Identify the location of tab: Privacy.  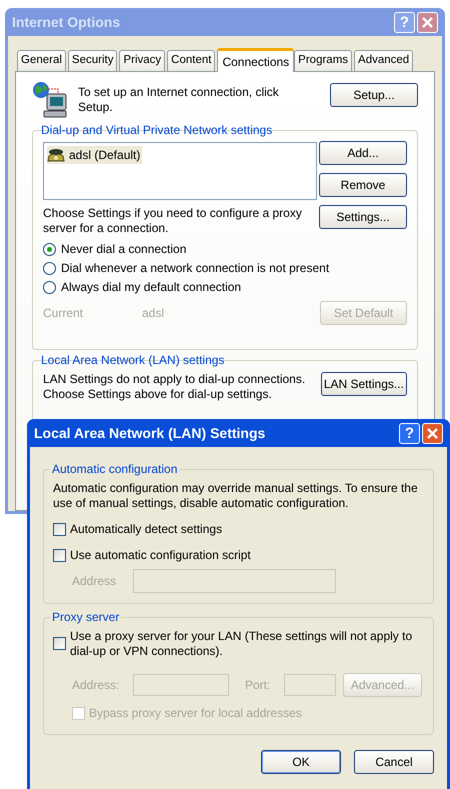
(142, 60).